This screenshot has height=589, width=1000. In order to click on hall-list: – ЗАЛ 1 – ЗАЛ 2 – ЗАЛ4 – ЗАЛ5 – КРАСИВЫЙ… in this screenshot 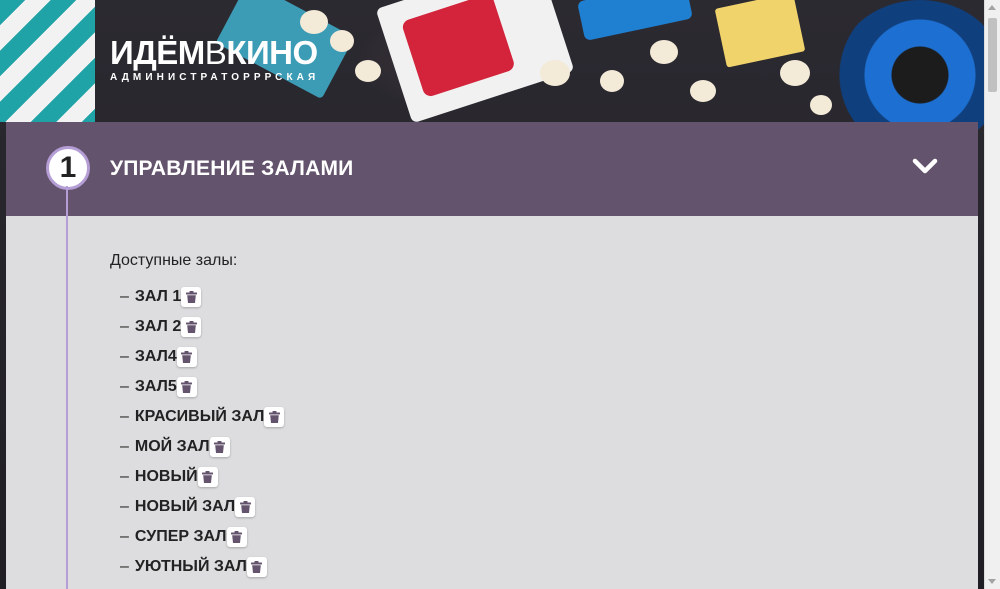, I will do `click(202, 432)`.